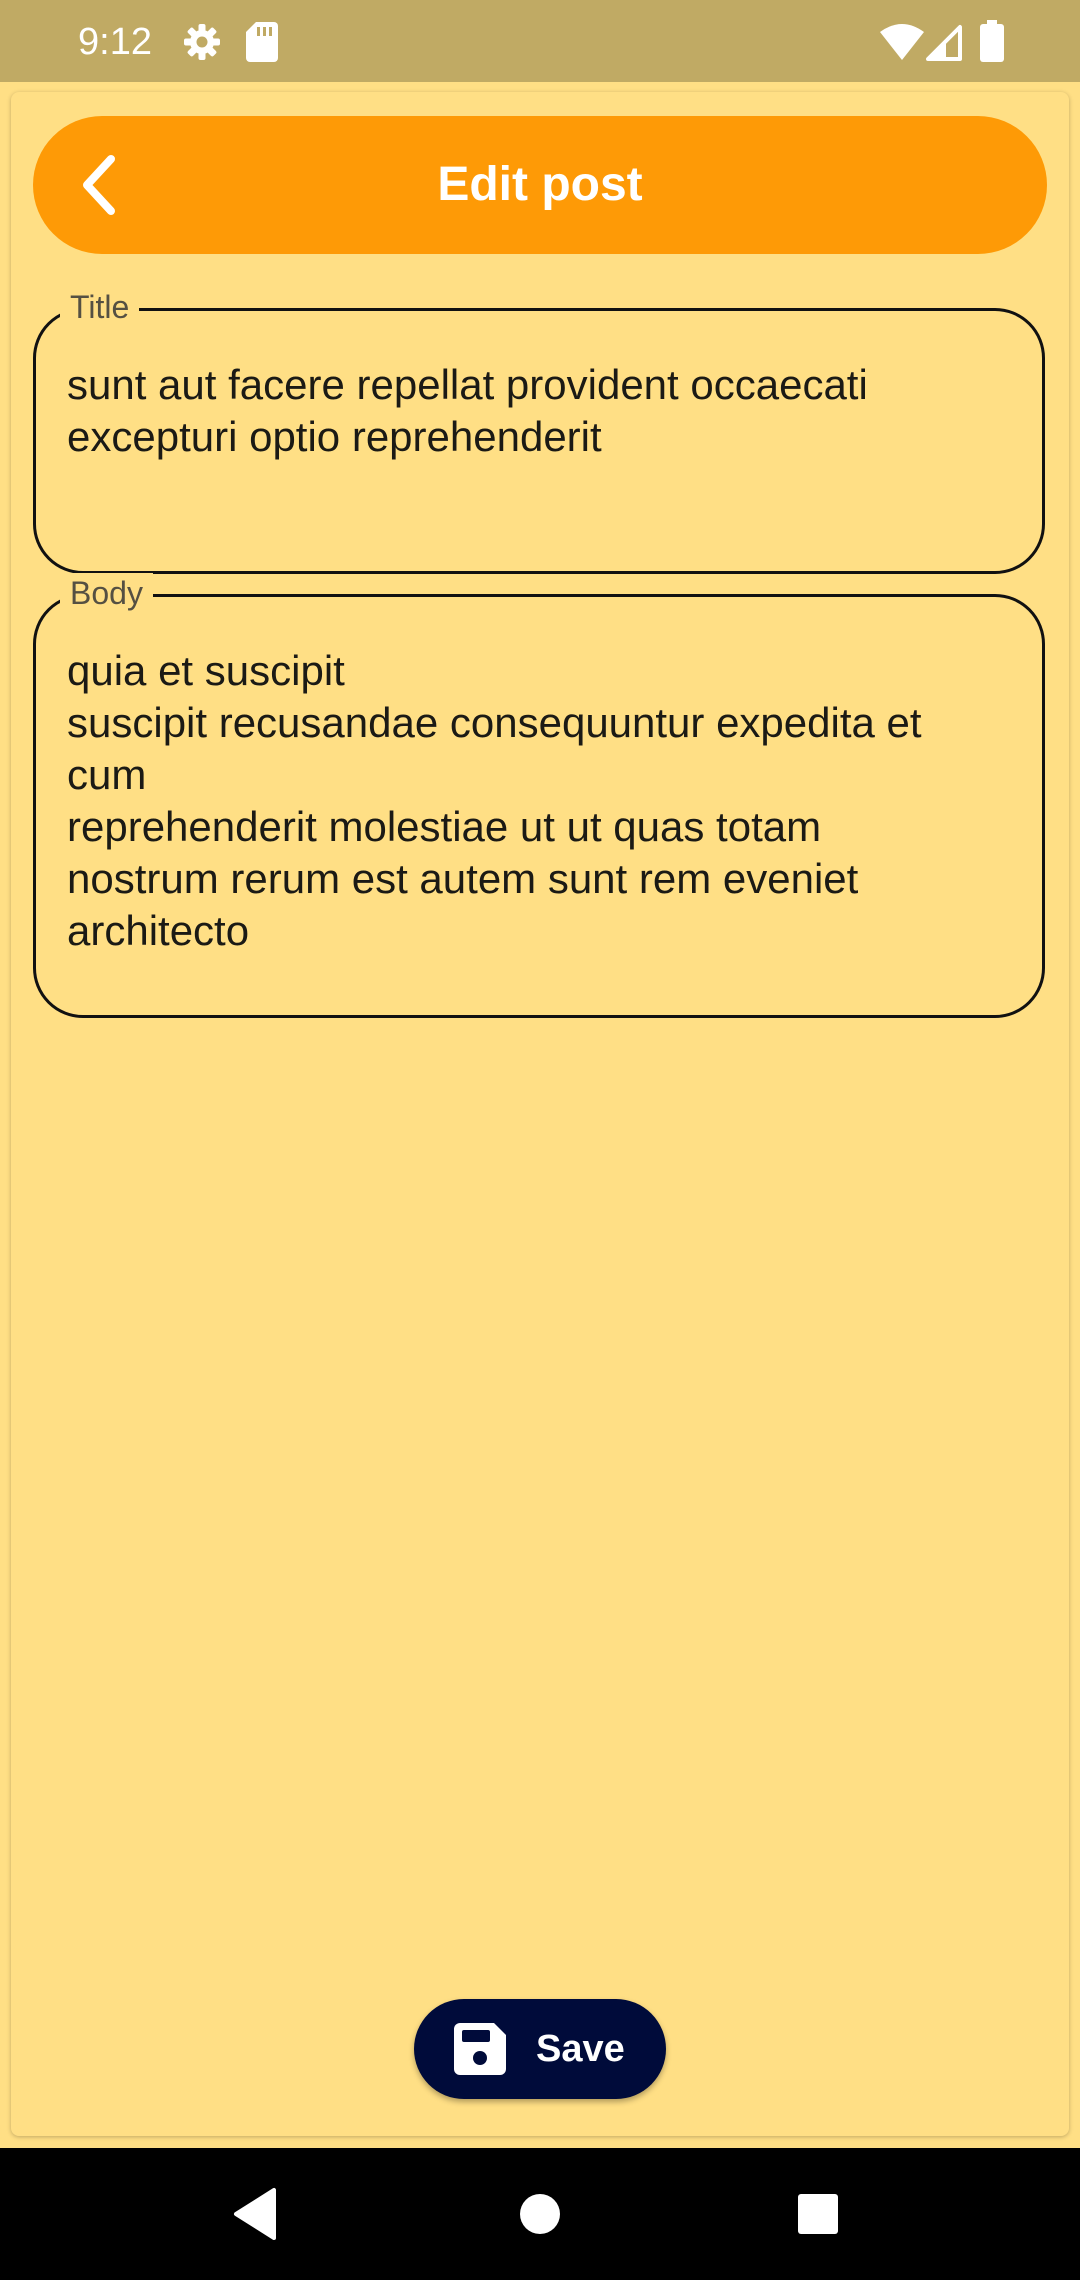  I want to click on status-bar: 9:12, so click(540, 41).